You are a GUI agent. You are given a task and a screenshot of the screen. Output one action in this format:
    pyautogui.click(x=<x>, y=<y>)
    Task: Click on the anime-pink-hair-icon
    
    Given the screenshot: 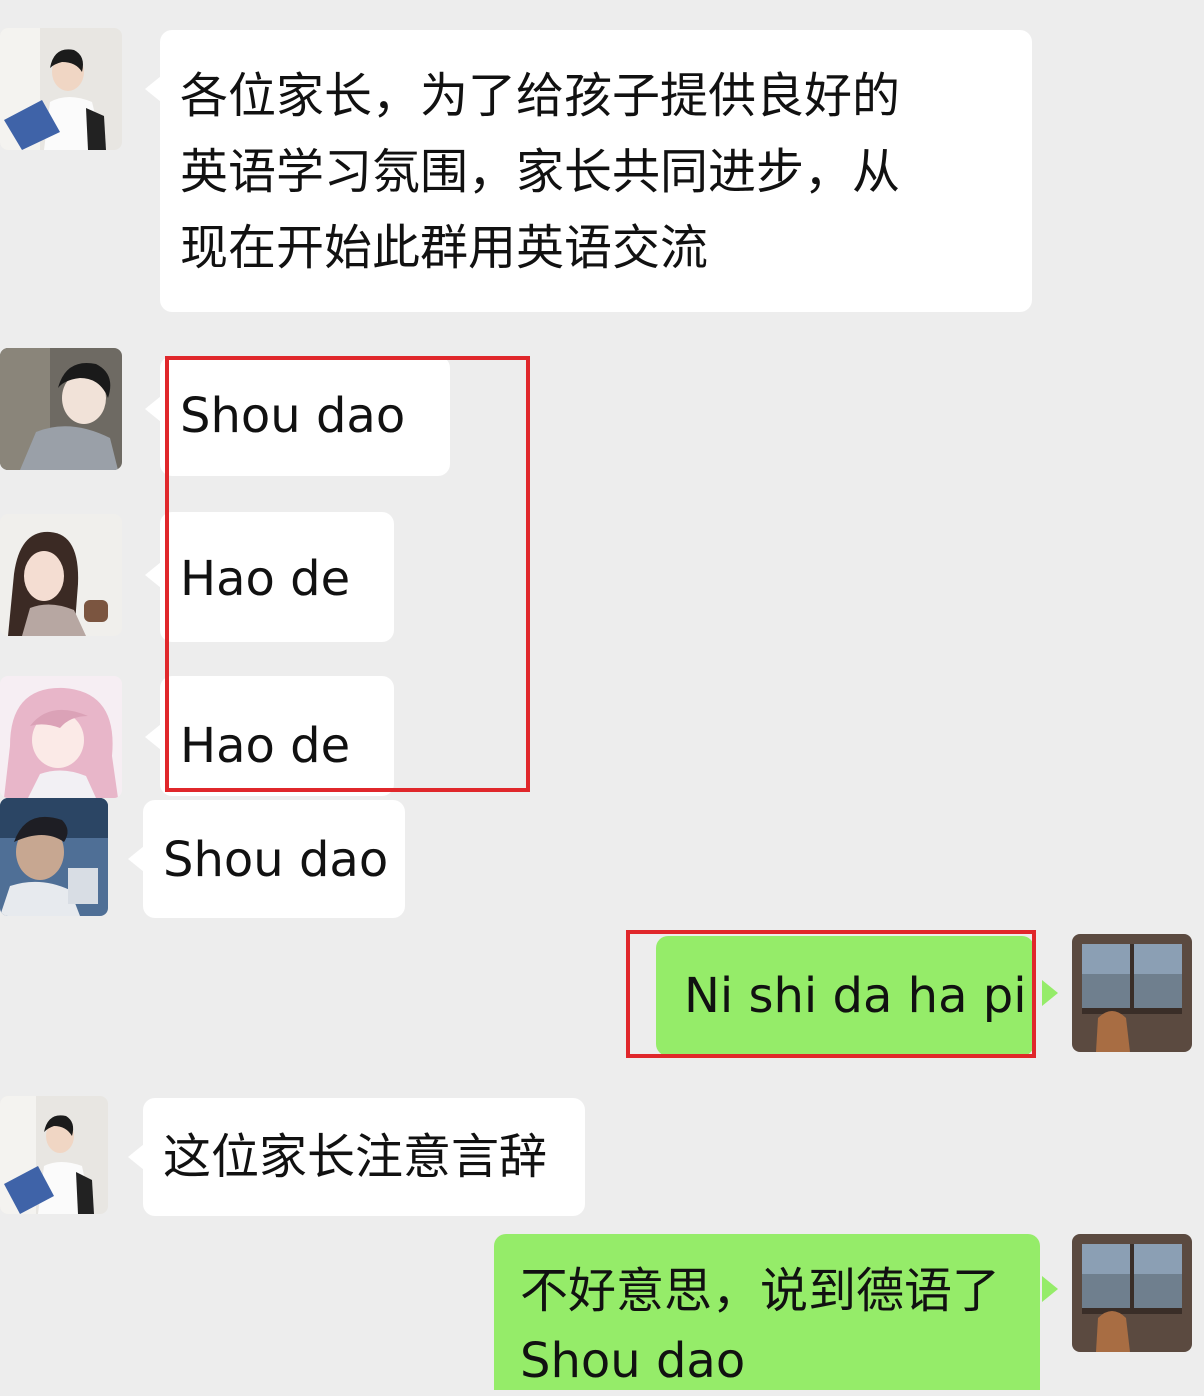 What is the action you would take?
    pyautogui.click(x=61, y=737)
    